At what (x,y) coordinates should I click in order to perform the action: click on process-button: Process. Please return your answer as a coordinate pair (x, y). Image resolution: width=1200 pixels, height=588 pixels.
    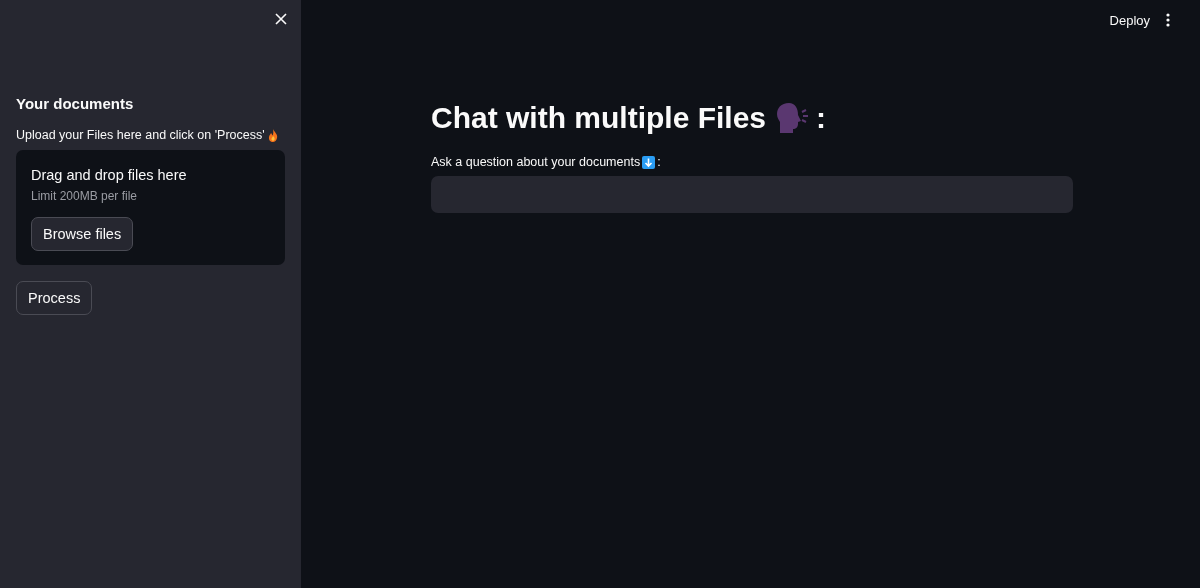
    Looking at the image, I should click on (54, 298).